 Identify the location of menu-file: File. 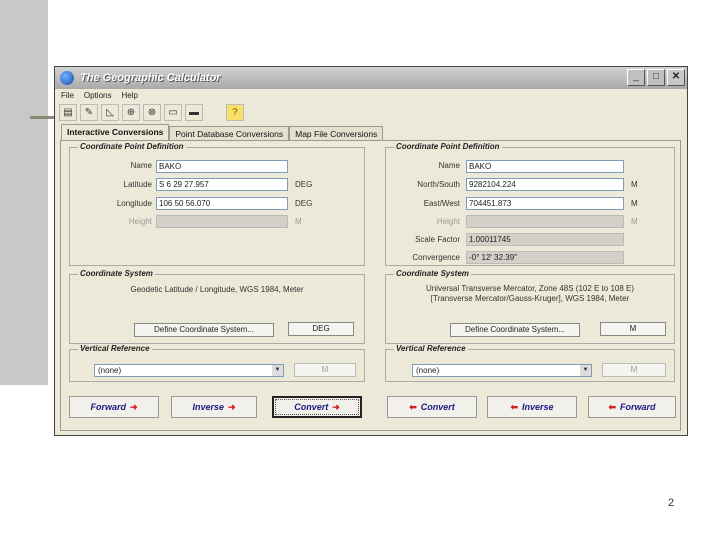
(67, 95).